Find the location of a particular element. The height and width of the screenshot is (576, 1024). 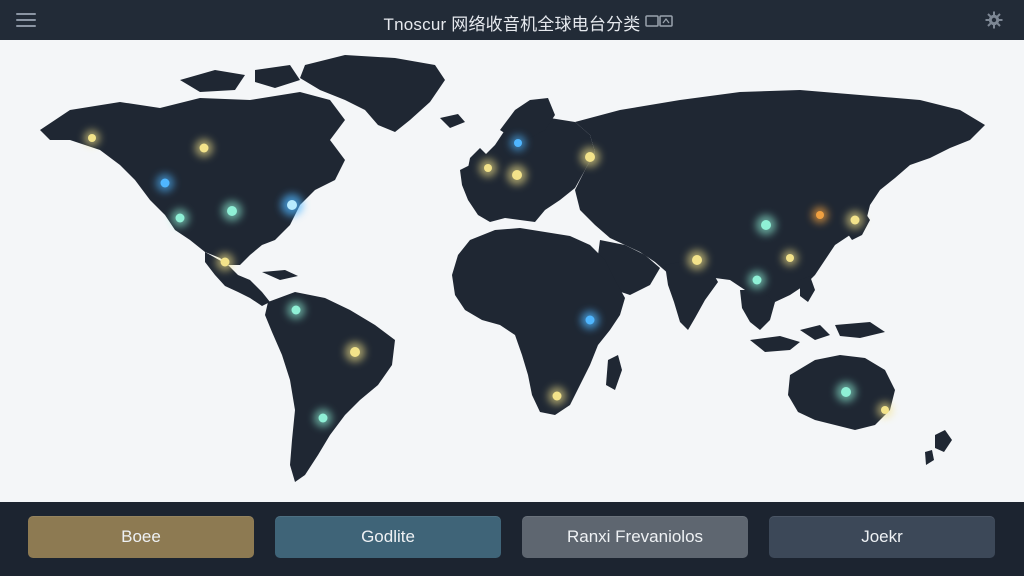

category-button-4: Joekr is located at coordinates (882, 537).